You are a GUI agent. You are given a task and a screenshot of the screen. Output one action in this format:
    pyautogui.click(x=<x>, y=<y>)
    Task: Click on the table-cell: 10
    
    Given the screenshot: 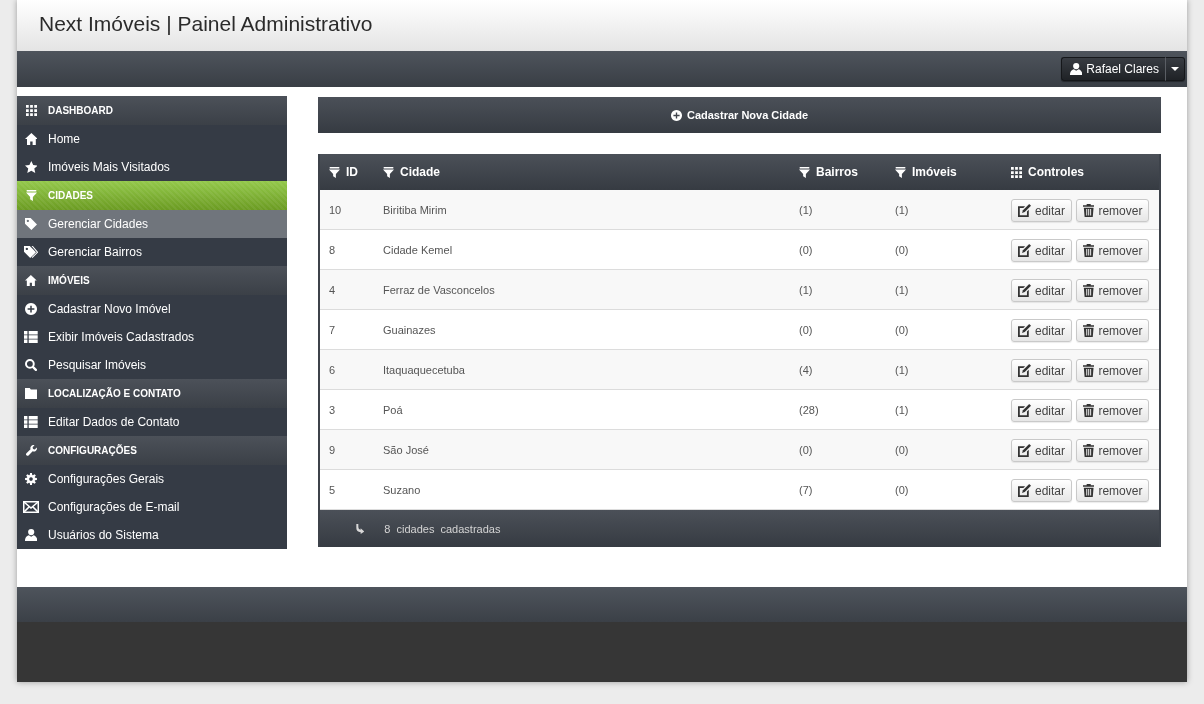 What is the action you would take?
    pyautogui.click(x=335, y=209)
    